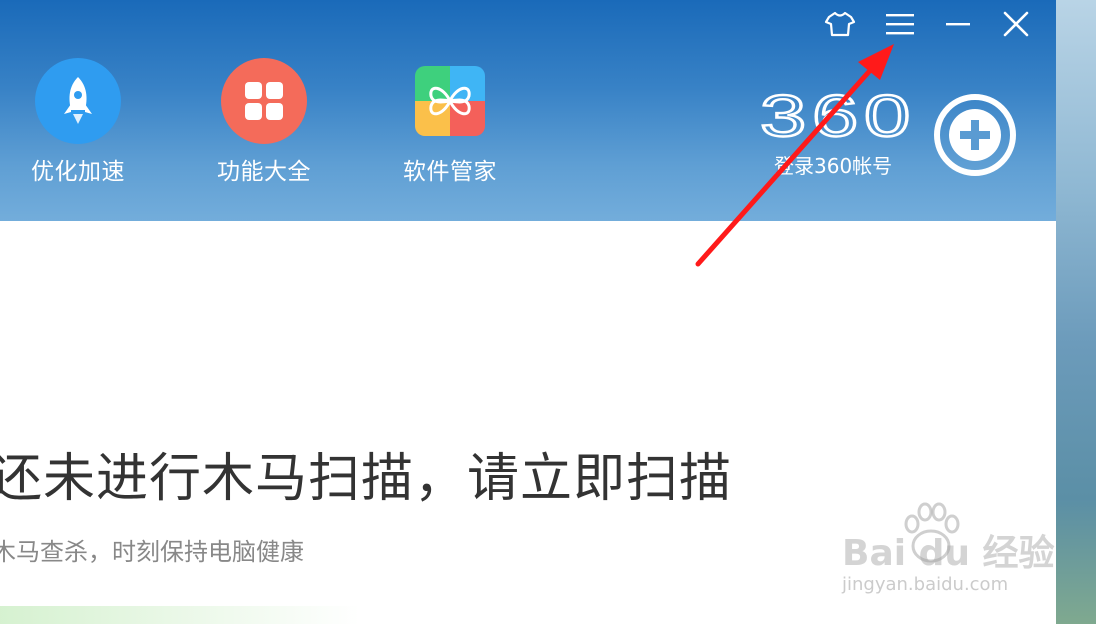  I want to click on 360-guard-icon, so click(975, 135).